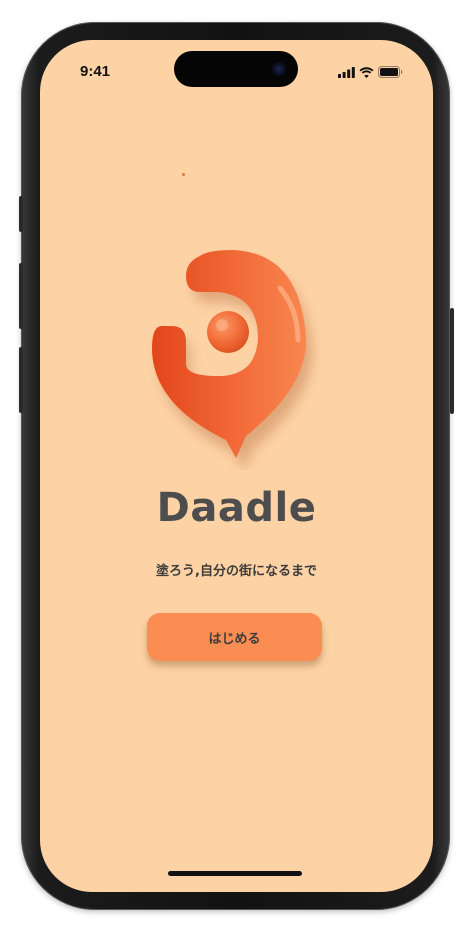 Image resolution: width=473 pixels, height=932 pixels. I want to click on app-tagline: 塗ろう,自分の街になるまで, so click(236, 571).